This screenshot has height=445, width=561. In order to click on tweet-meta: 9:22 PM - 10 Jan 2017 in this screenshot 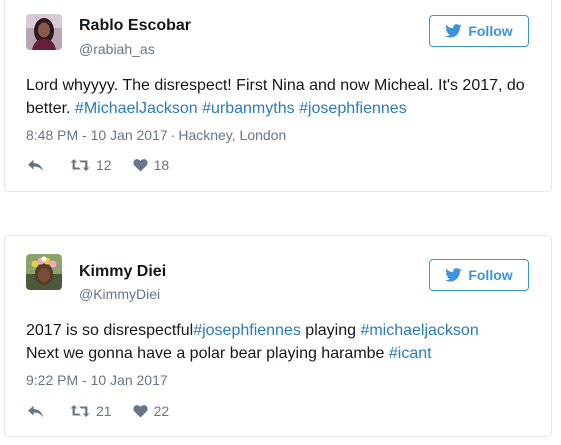, I will do `click(97, 380)`.